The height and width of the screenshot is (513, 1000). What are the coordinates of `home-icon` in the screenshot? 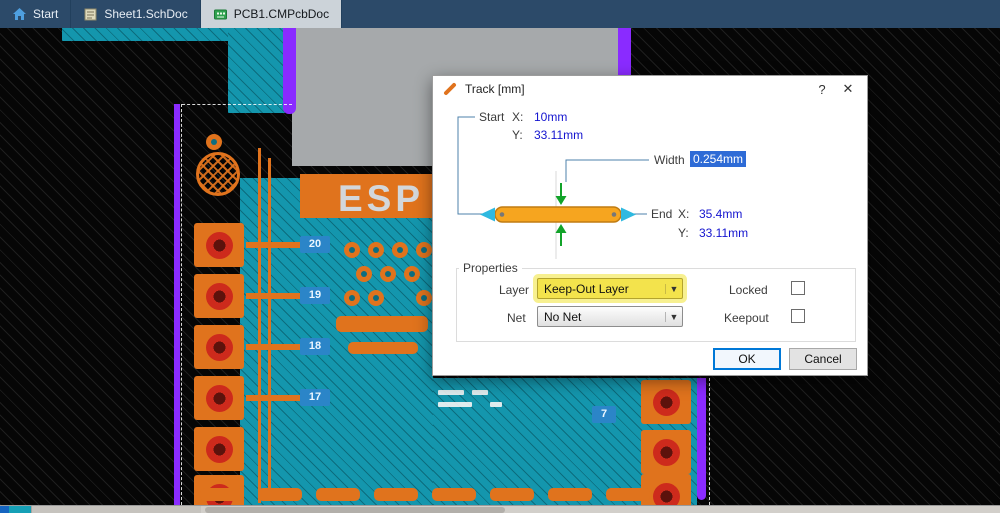 It's located at (19, 14).